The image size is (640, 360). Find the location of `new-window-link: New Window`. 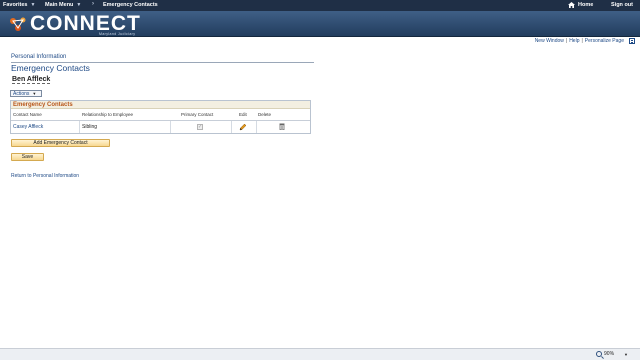

new-window-link: New Window is located at coordinates (549, 41).